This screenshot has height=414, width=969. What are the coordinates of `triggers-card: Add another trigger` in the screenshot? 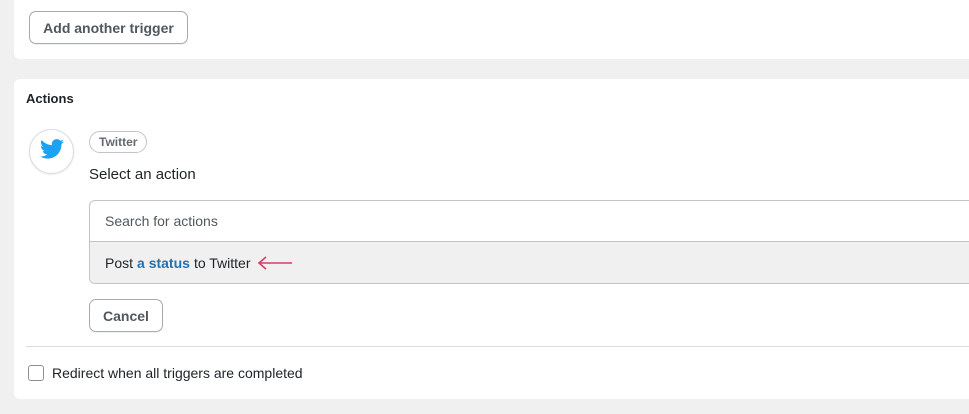 It's located at (491, 29).